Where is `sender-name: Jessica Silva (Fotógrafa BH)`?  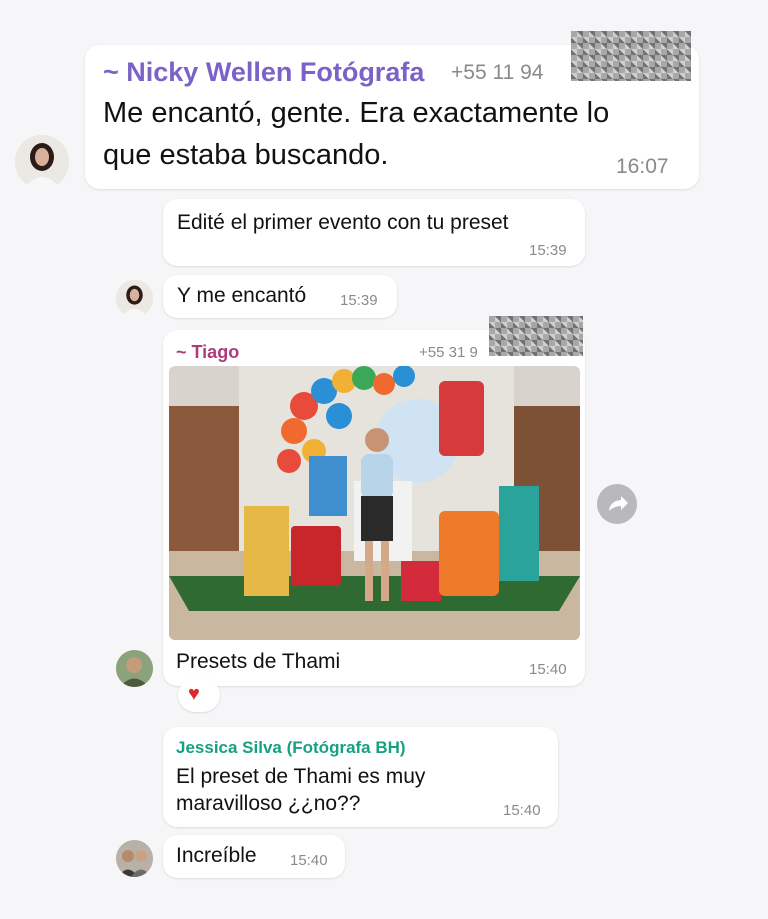 sender-name: Jessica Silva (Fotógrafa BH) is located at coordinates (291, 748).